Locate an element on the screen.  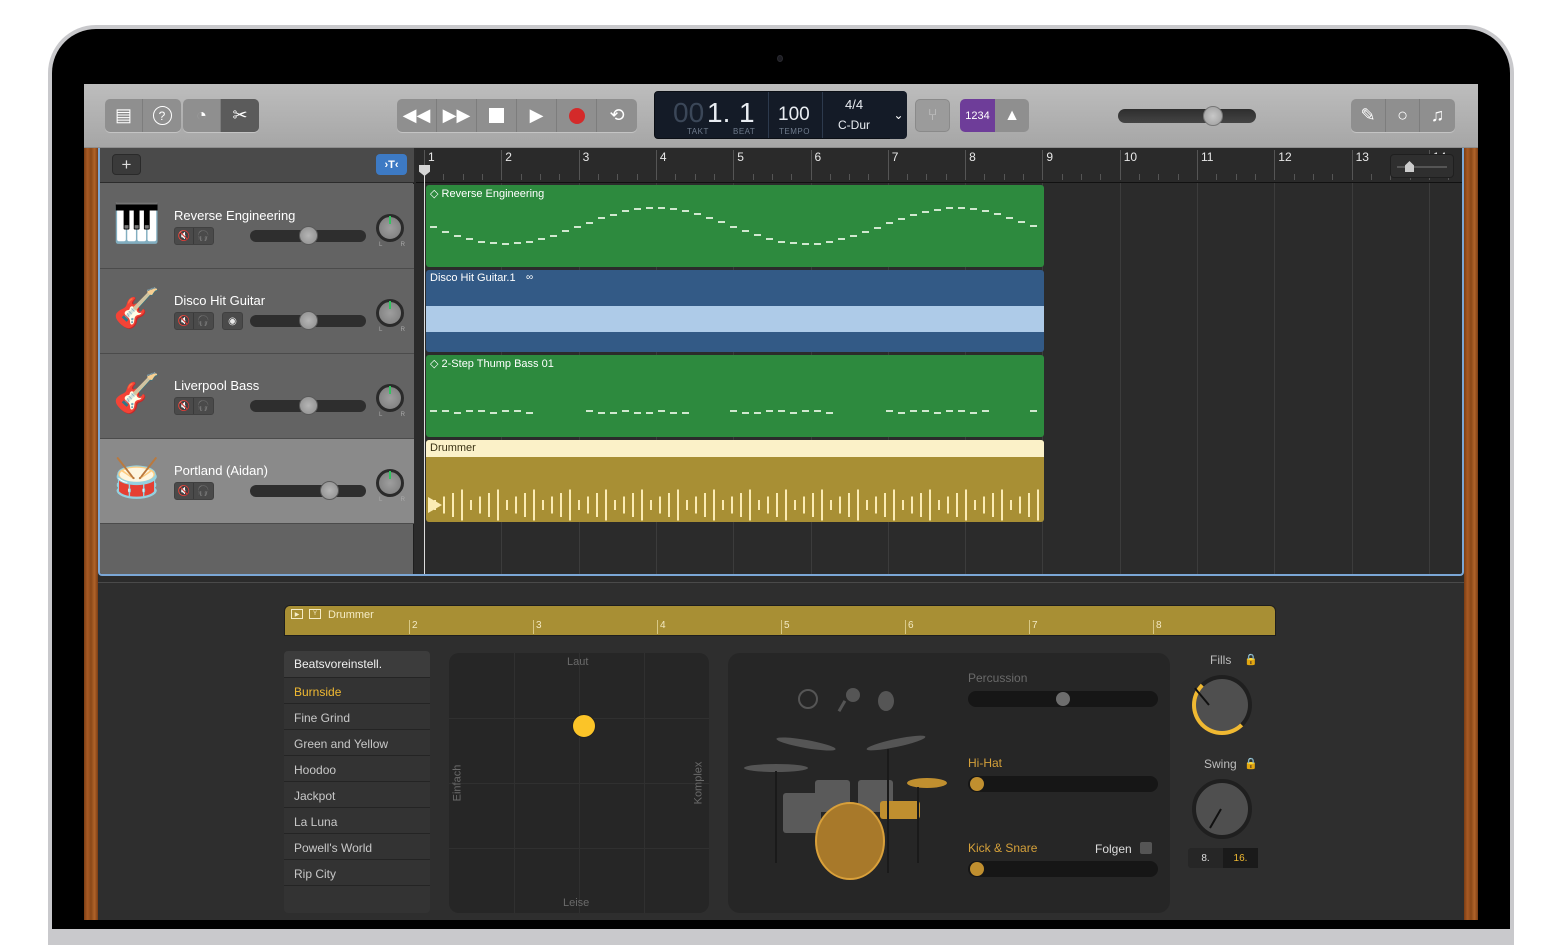
catch-playhead-button: ›T‹ is located at coordinates (391, 164).